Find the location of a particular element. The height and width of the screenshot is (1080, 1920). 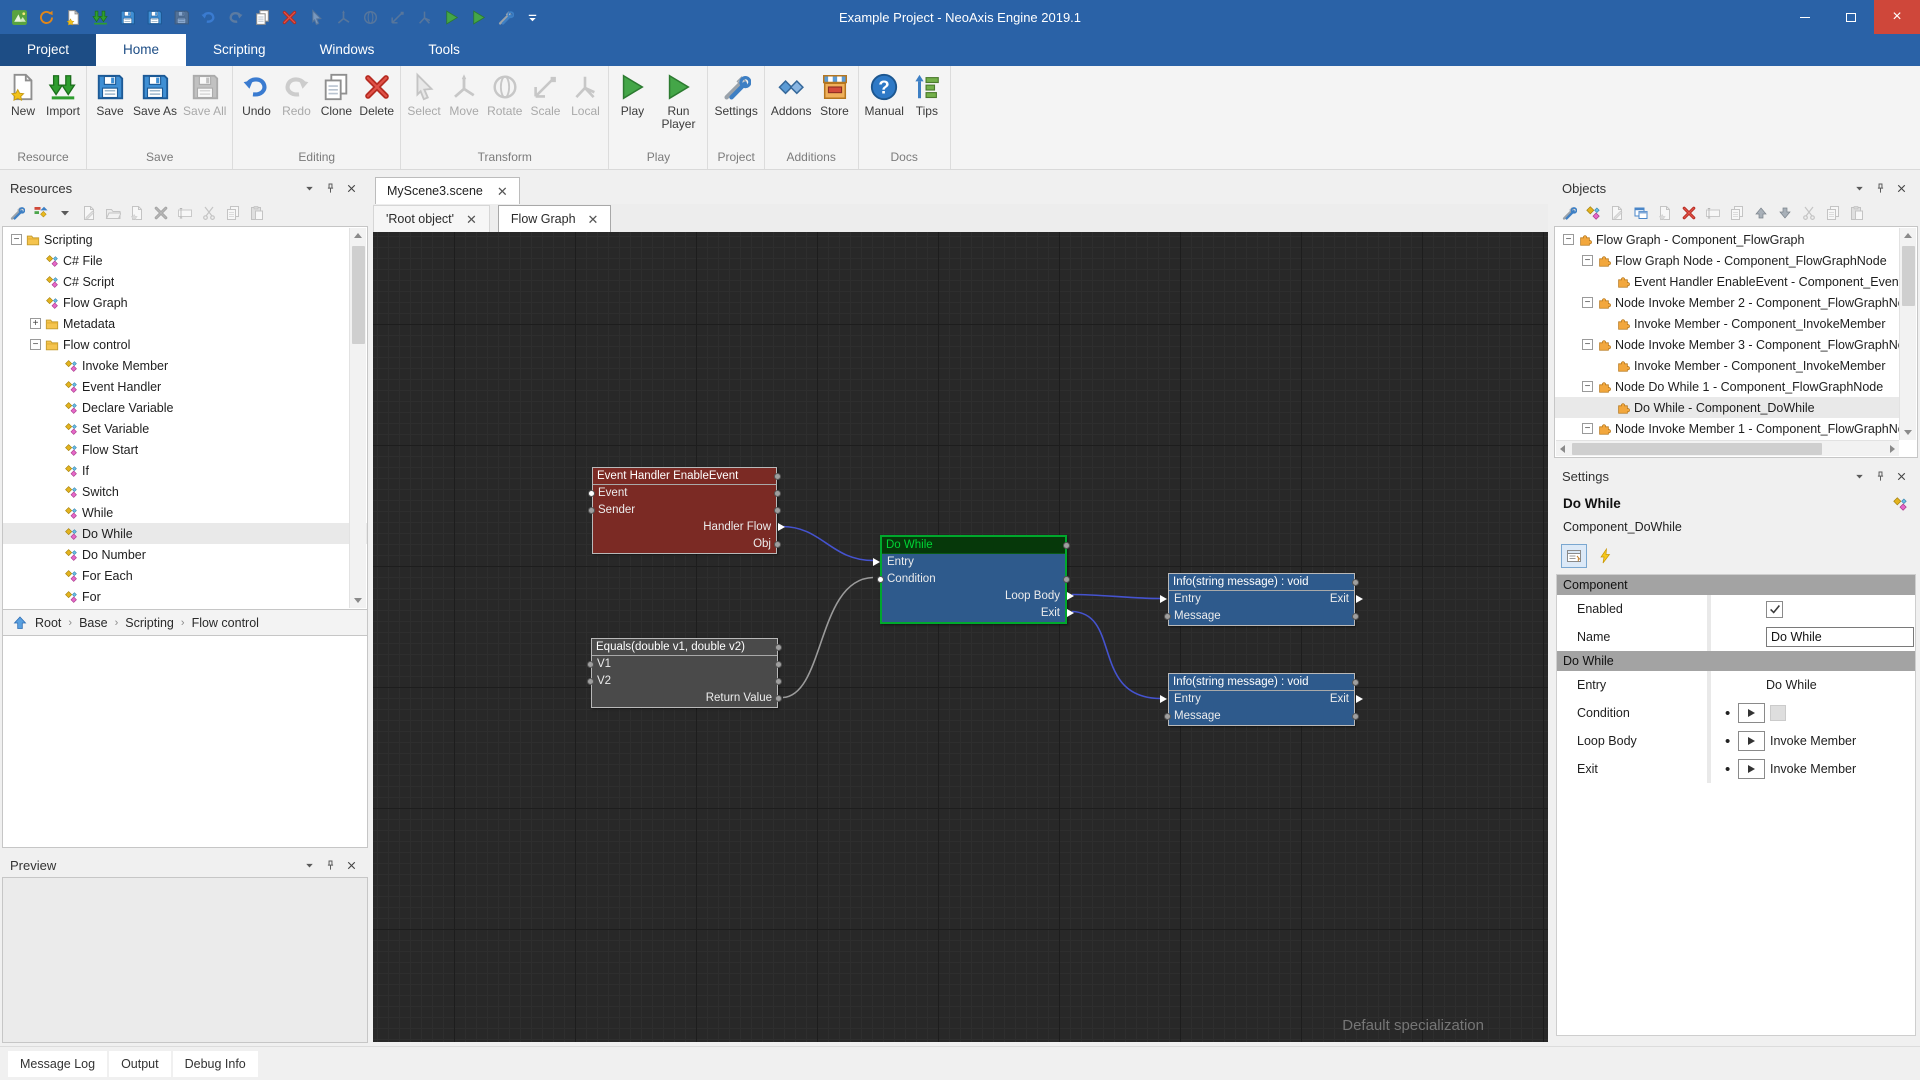

resources-tree-item-c-file: C# File is located at coordinates (185, 260).